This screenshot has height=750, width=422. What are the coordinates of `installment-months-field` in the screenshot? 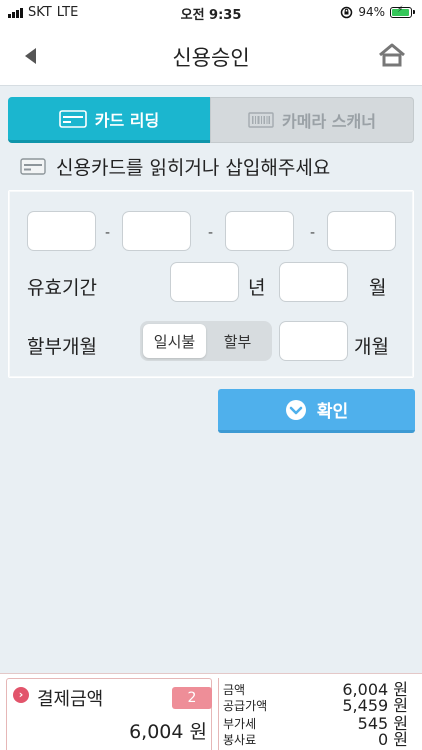 It's located at (313, 341).